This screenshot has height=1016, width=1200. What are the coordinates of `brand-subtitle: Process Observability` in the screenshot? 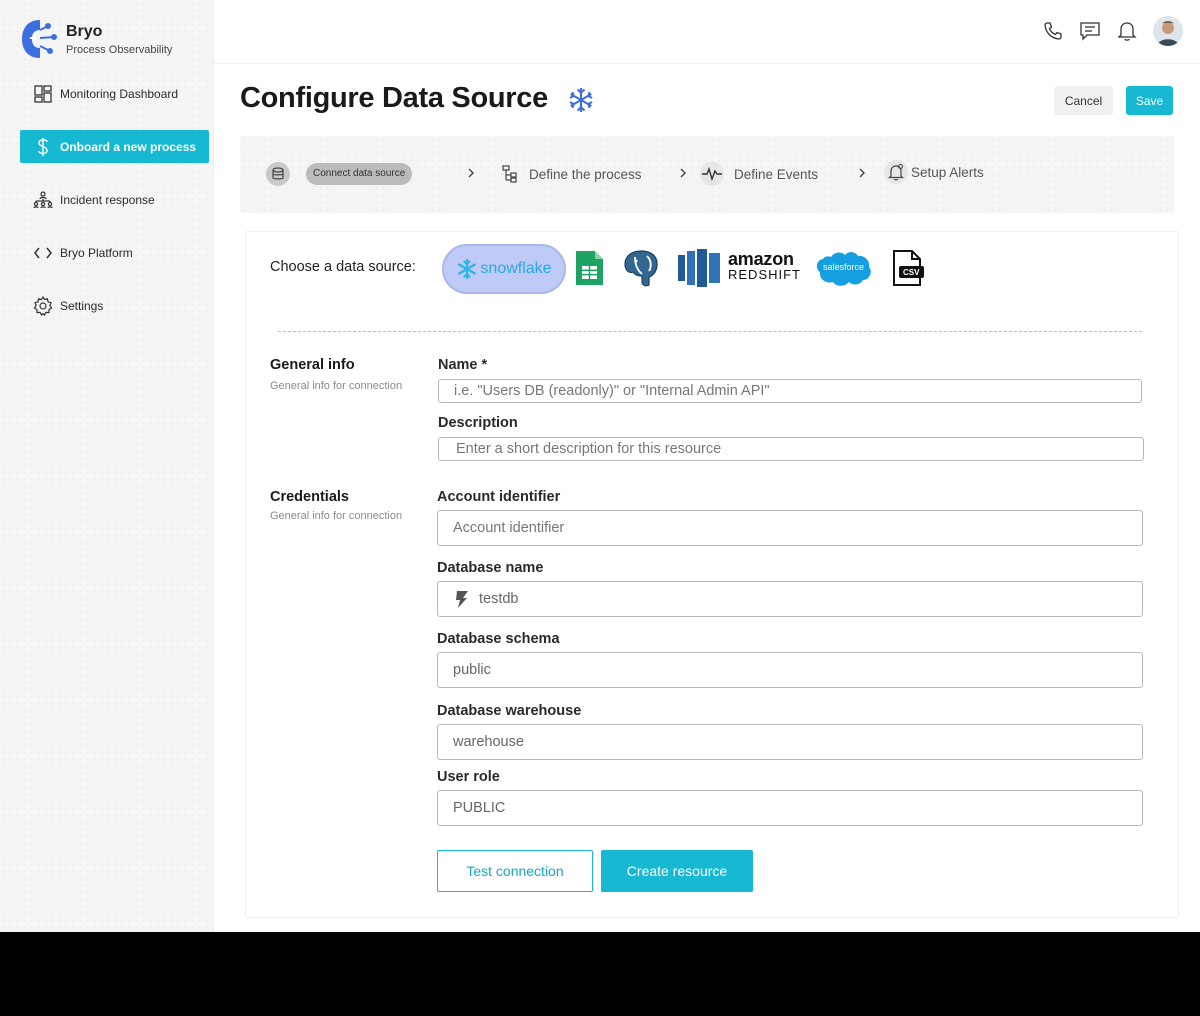 It's located at (119, 49).